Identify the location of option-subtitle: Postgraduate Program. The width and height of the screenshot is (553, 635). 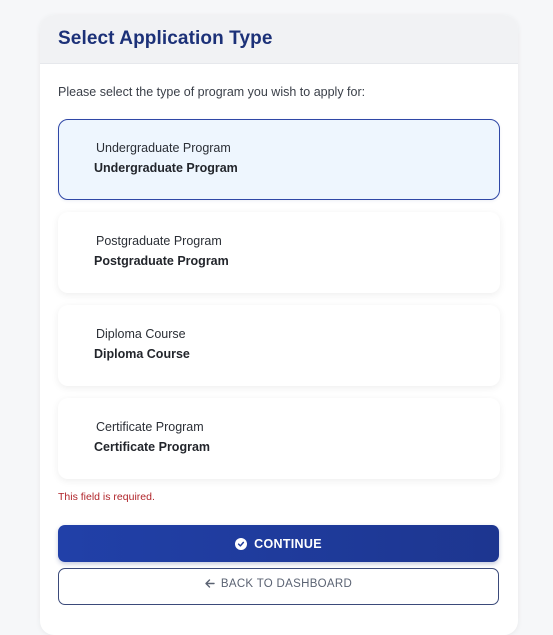
(161, 261).